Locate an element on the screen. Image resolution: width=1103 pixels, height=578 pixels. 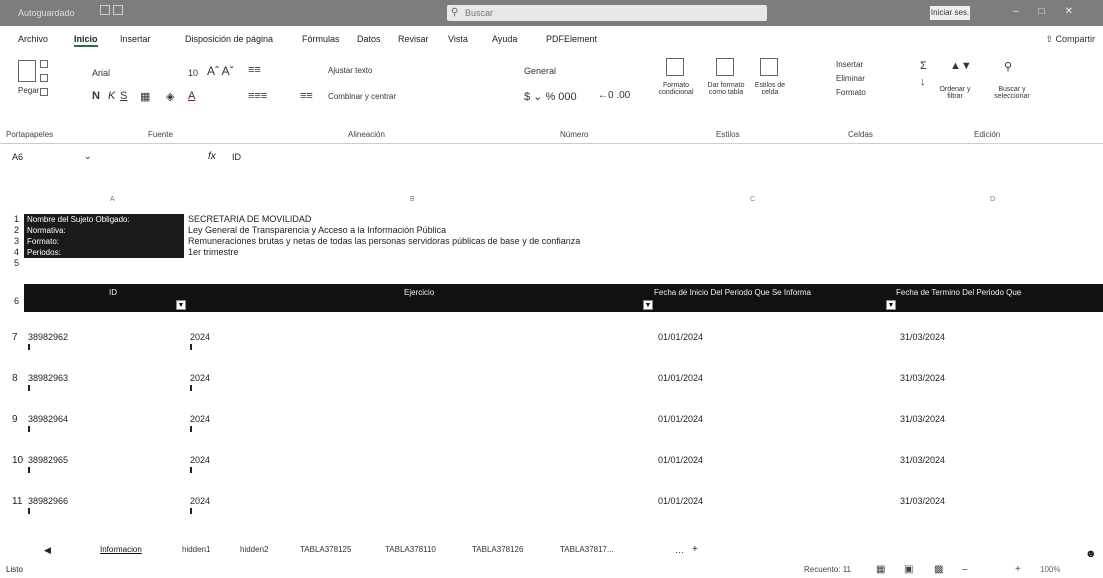
formula-input: ID is located at coordinates (236, 157).